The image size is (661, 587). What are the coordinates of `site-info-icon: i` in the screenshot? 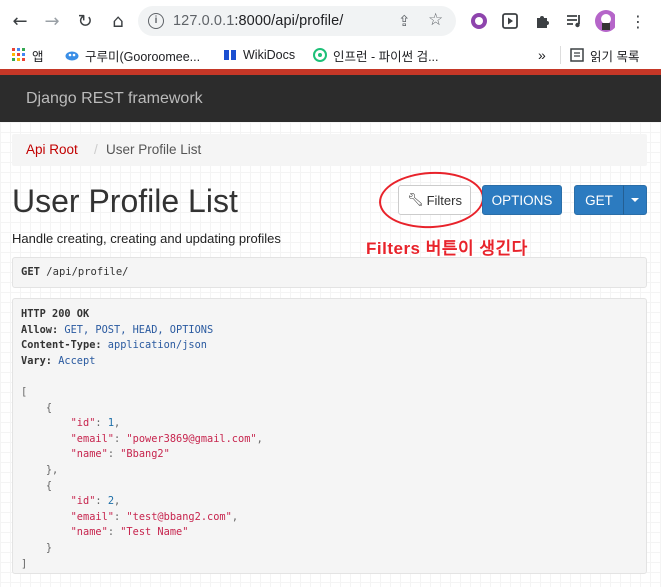 It's located at (156, 21).